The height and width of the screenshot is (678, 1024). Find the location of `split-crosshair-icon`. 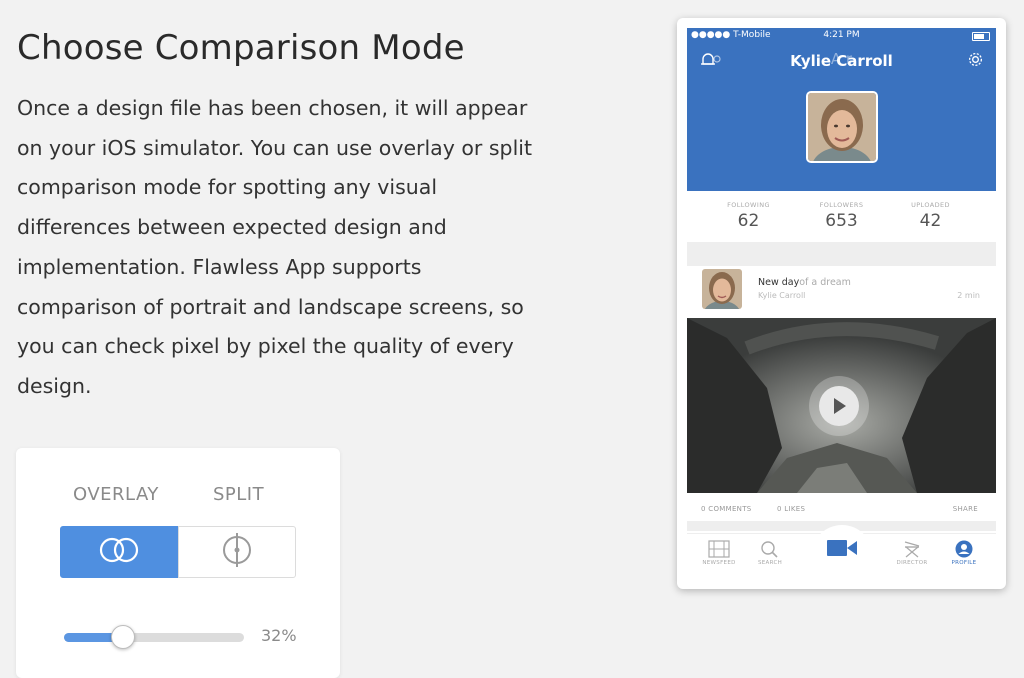

split-crosshair-icon is located at coordinates (237, 552).